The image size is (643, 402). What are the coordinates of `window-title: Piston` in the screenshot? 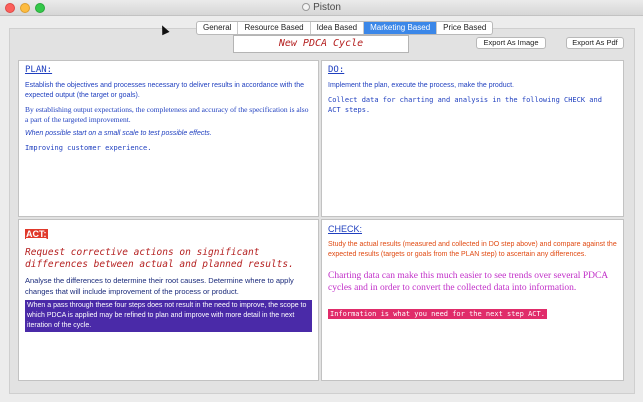 It's located at (321, 8).